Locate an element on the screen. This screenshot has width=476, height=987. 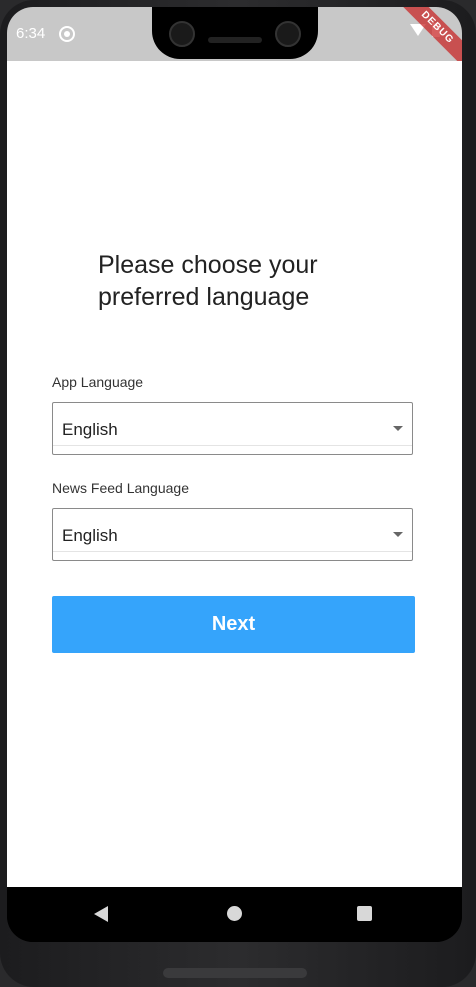
status-time: 6:34 is located at coordinates (31, 33).